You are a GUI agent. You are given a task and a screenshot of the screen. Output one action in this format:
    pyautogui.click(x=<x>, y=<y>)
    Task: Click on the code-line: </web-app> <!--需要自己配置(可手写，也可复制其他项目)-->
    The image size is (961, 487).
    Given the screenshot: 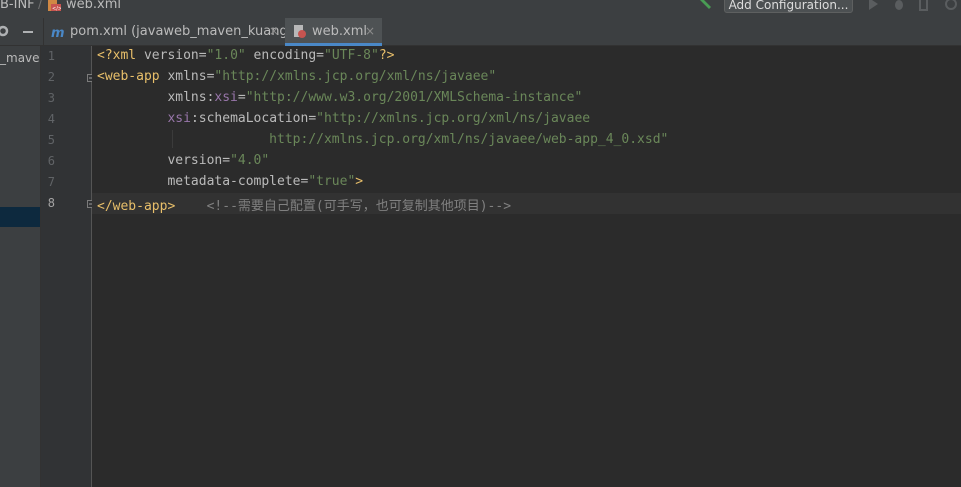 What is the action you would take?
    pyautogui.click(x=304, y=204)
    